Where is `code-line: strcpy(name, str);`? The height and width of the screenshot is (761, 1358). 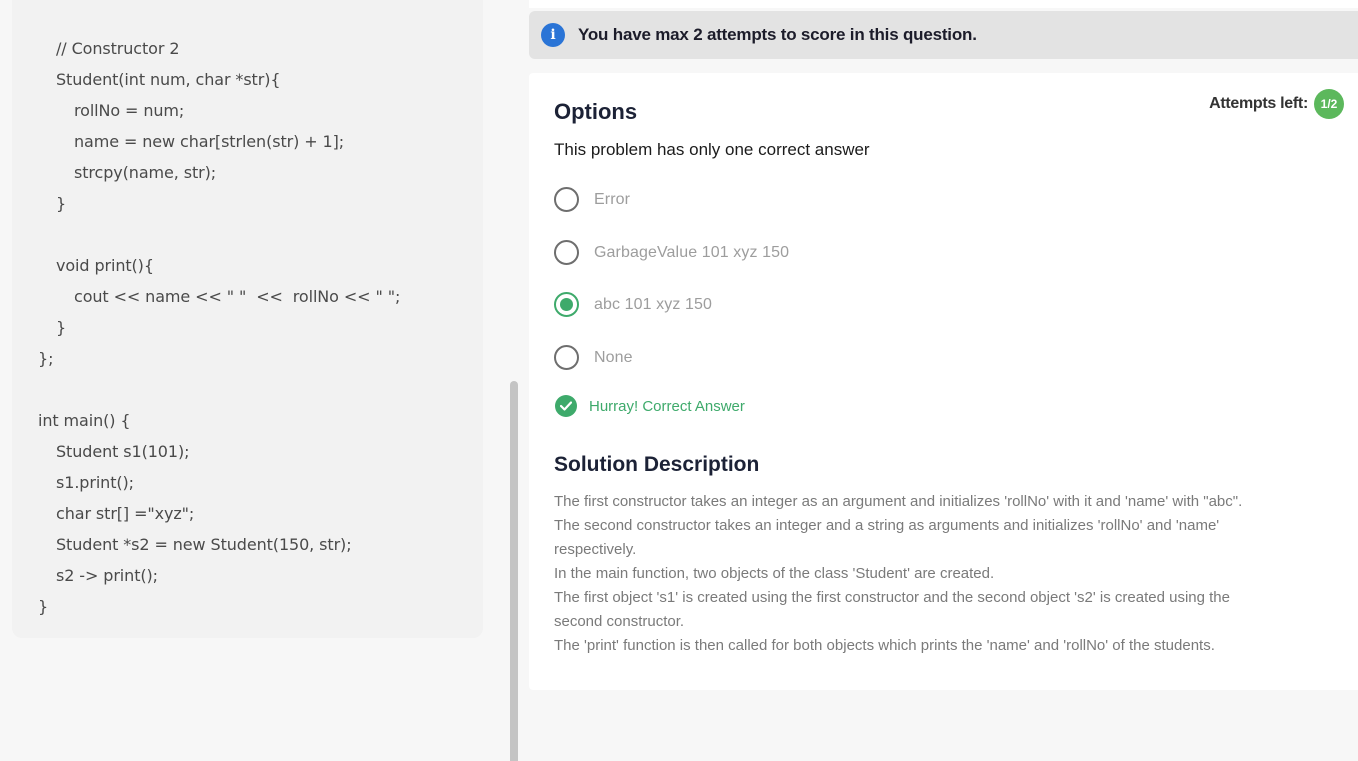
code-line: strcpy(name, str); is located at coordinates (145, 172).